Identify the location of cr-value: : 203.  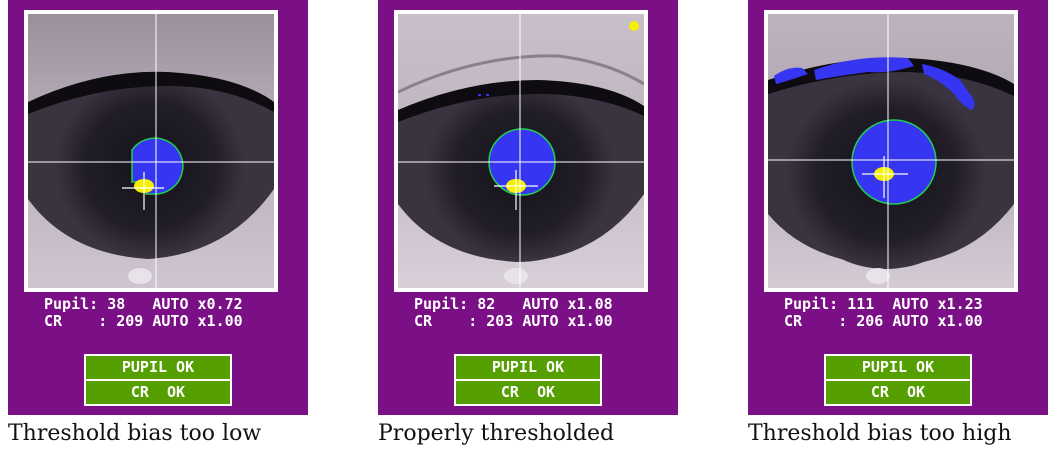
(491, 321).